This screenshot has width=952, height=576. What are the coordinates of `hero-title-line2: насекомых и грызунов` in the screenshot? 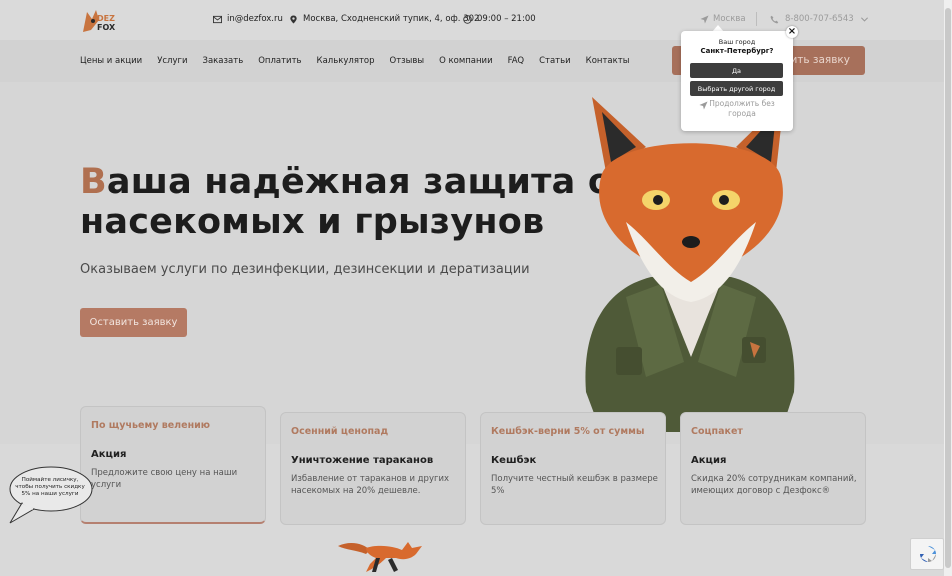 It's located at (312, 222).